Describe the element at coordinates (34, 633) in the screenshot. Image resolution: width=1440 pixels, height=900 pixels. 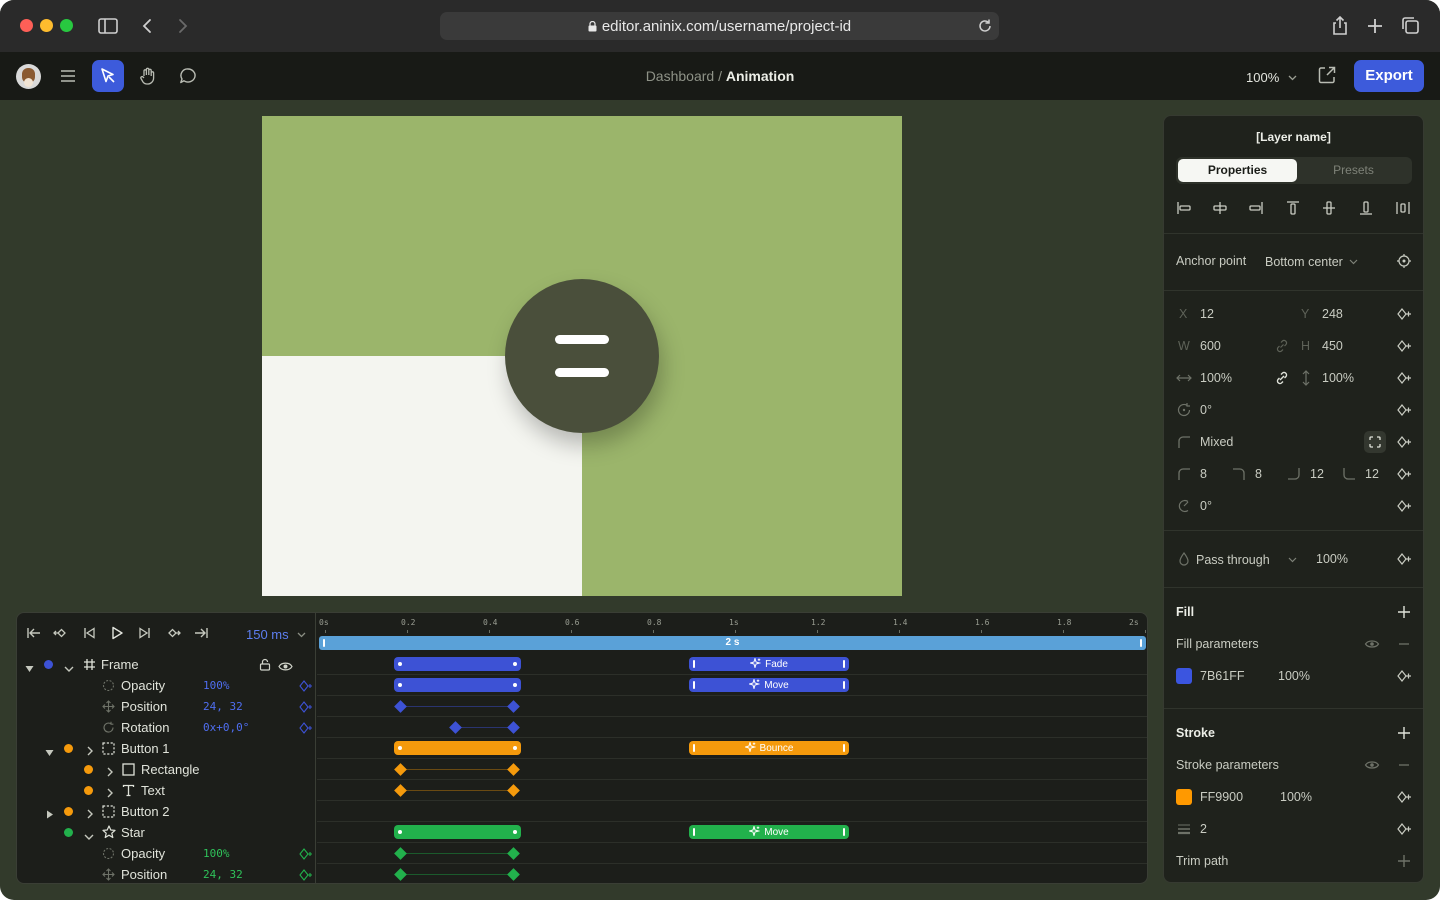
I see `go-to-start-icon` at that location.